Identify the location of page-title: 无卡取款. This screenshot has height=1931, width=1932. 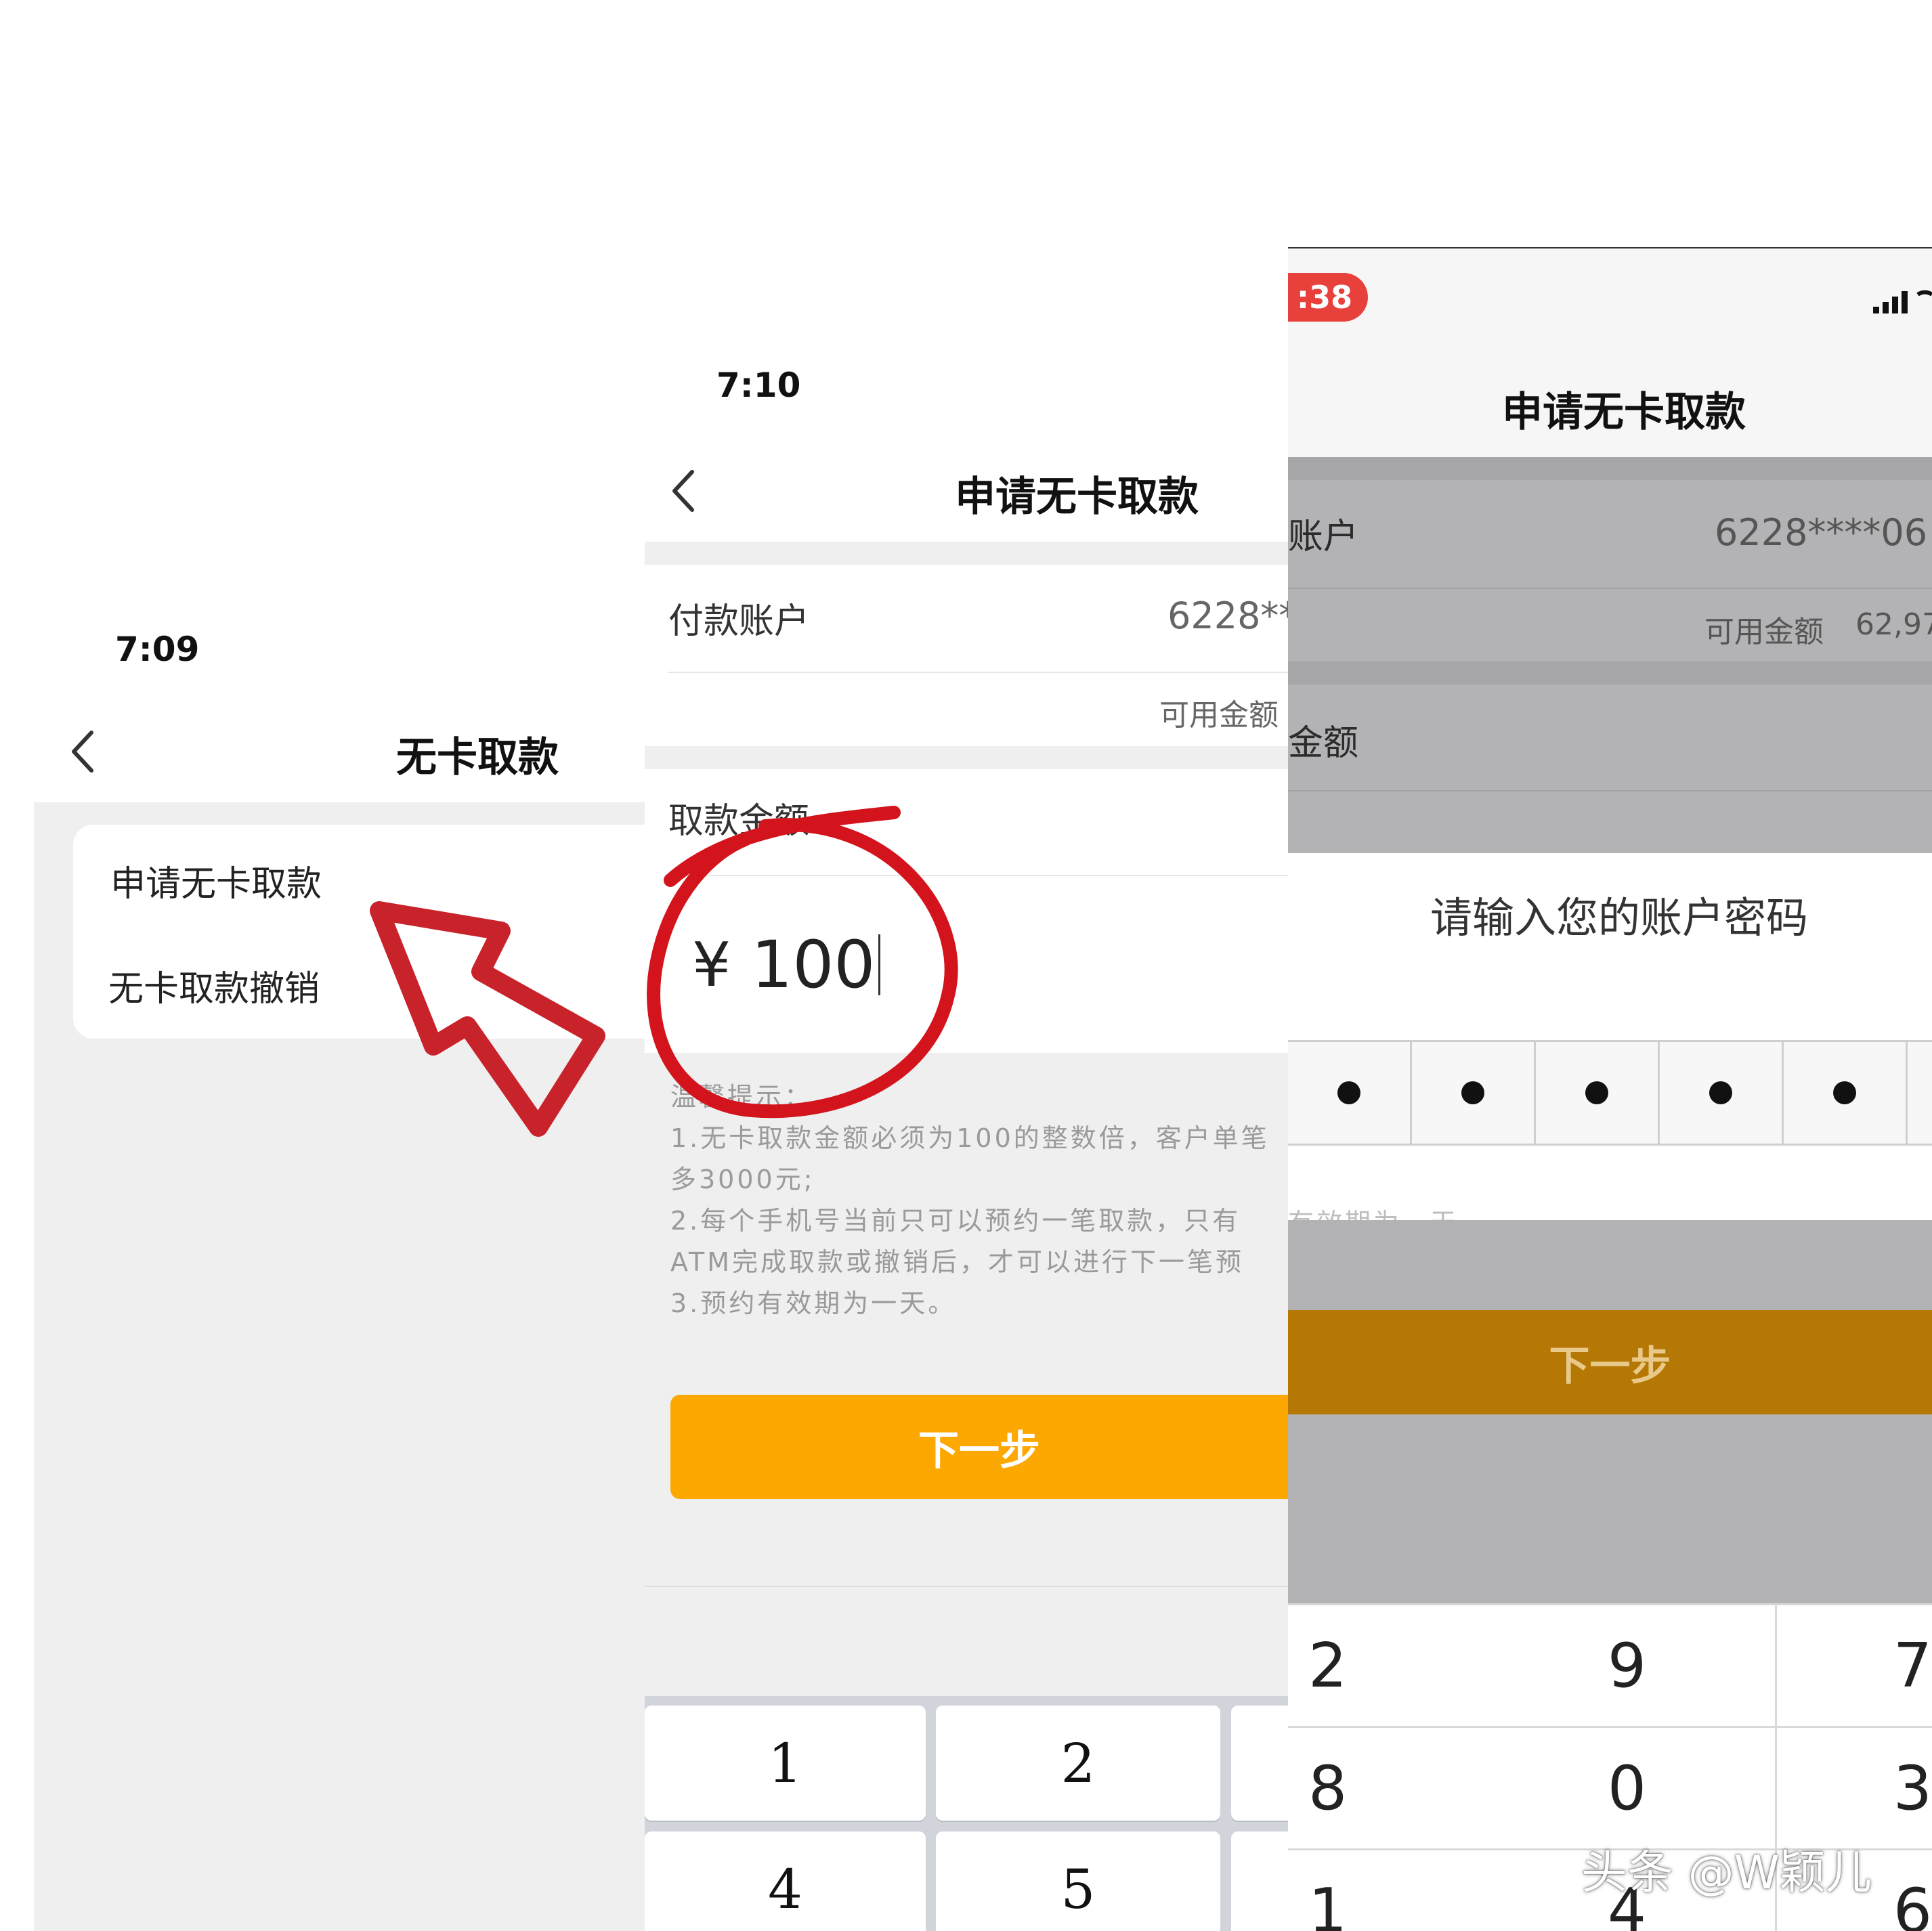
(477, 757).